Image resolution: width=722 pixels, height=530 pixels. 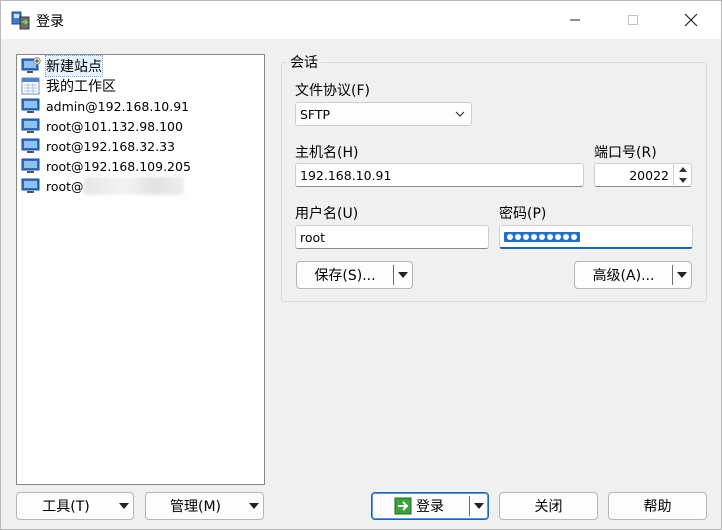 What do you see at coordinates (625, 153) in the screenshot?
I see `port-label: 端口号(R)` at bounding box center [625, 153].